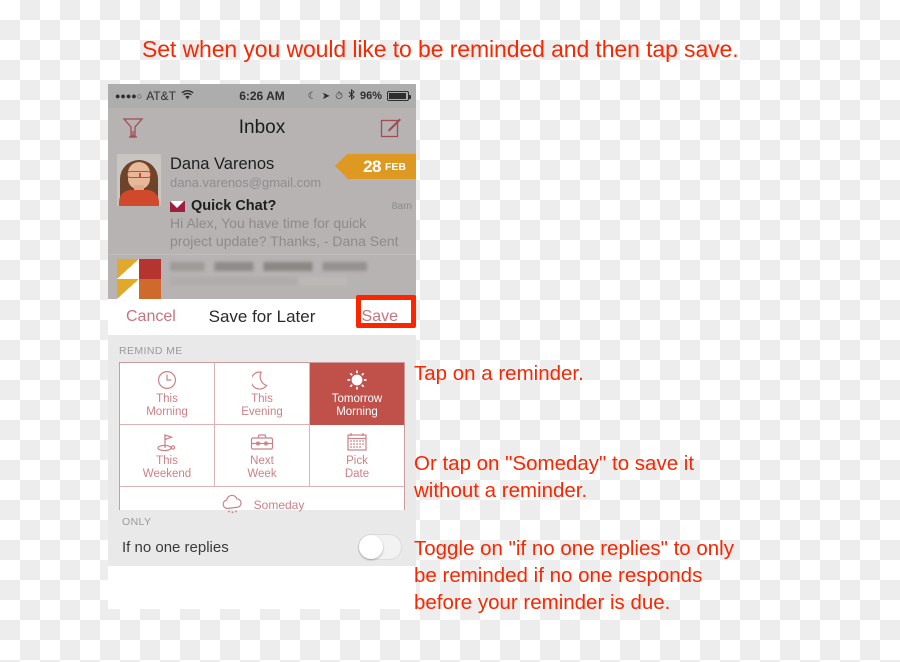  I want to click on subject-line: Quick Chat? 8am, so click(291, 206).